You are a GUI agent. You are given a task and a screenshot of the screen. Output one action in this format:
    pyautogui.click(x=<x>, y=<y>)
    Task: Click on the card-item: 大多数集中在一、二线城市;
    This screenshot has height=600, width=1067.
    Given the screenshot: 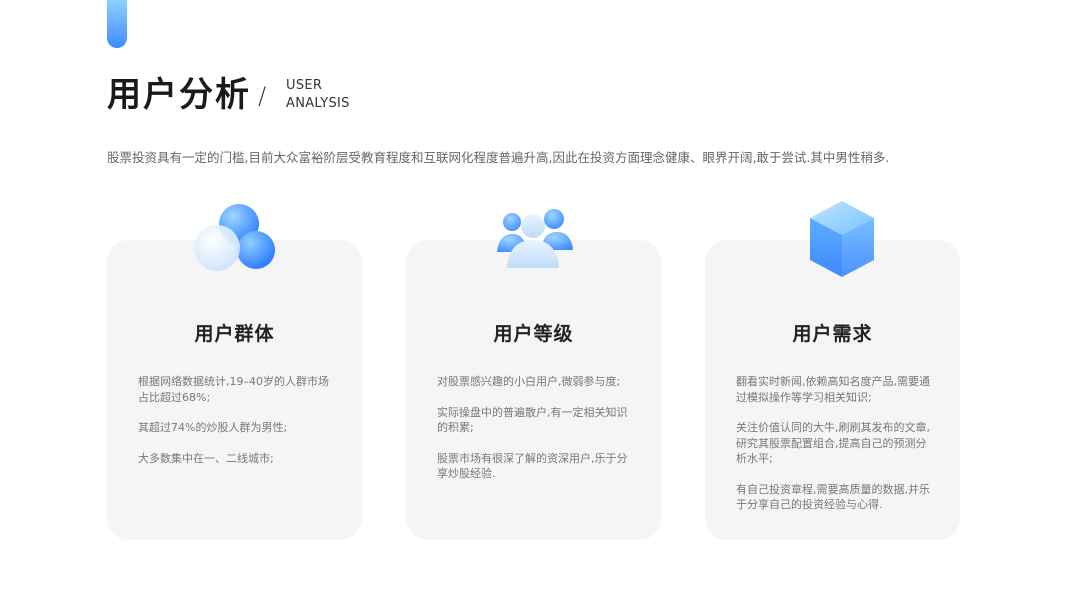 What is the action you would take?
    pyautogui.click(x=206, y=458)
    